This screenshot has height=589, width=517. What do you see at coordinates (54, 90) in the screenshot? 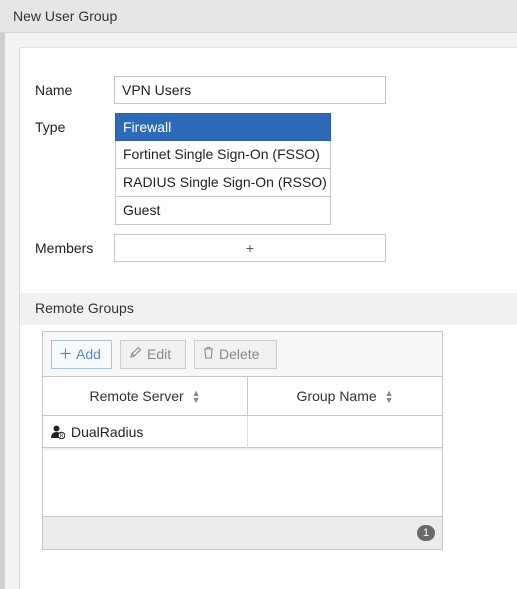
I see `name-label: Name` at bounding box center [54, 90].